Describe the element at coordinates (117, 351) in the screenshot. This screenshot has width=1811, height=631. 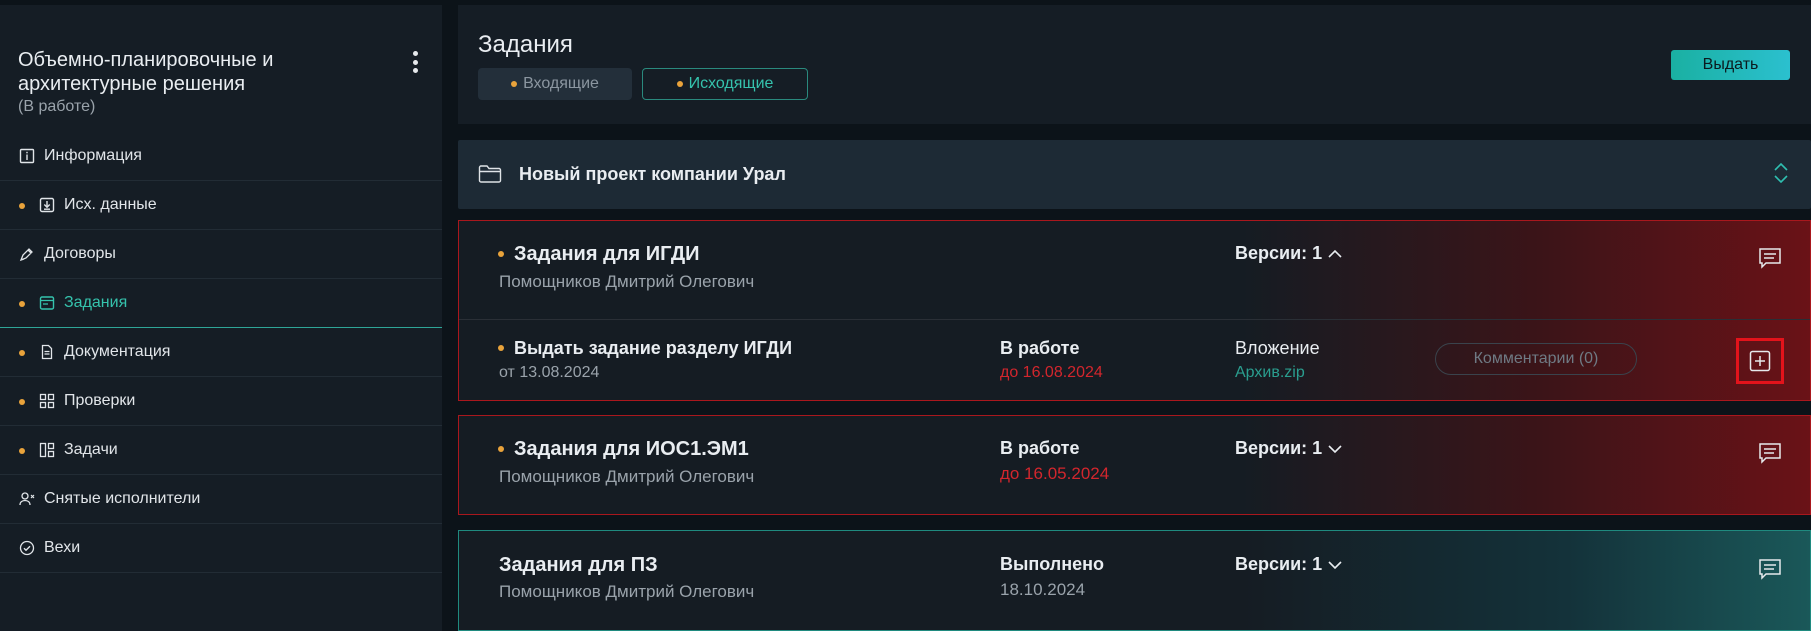
I see `sidebar-item-label: Документация` at that location.